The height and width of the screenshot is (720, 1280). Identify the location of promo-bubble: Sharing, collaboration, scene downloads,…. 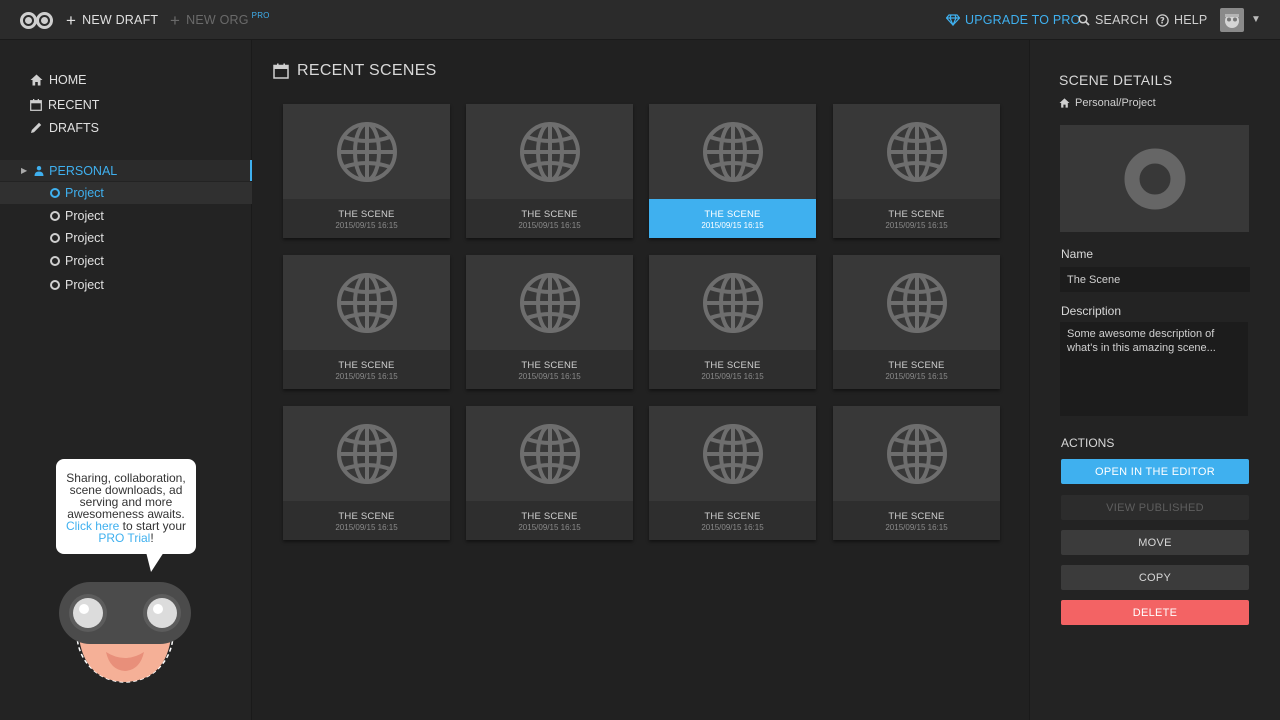
(126, 506).